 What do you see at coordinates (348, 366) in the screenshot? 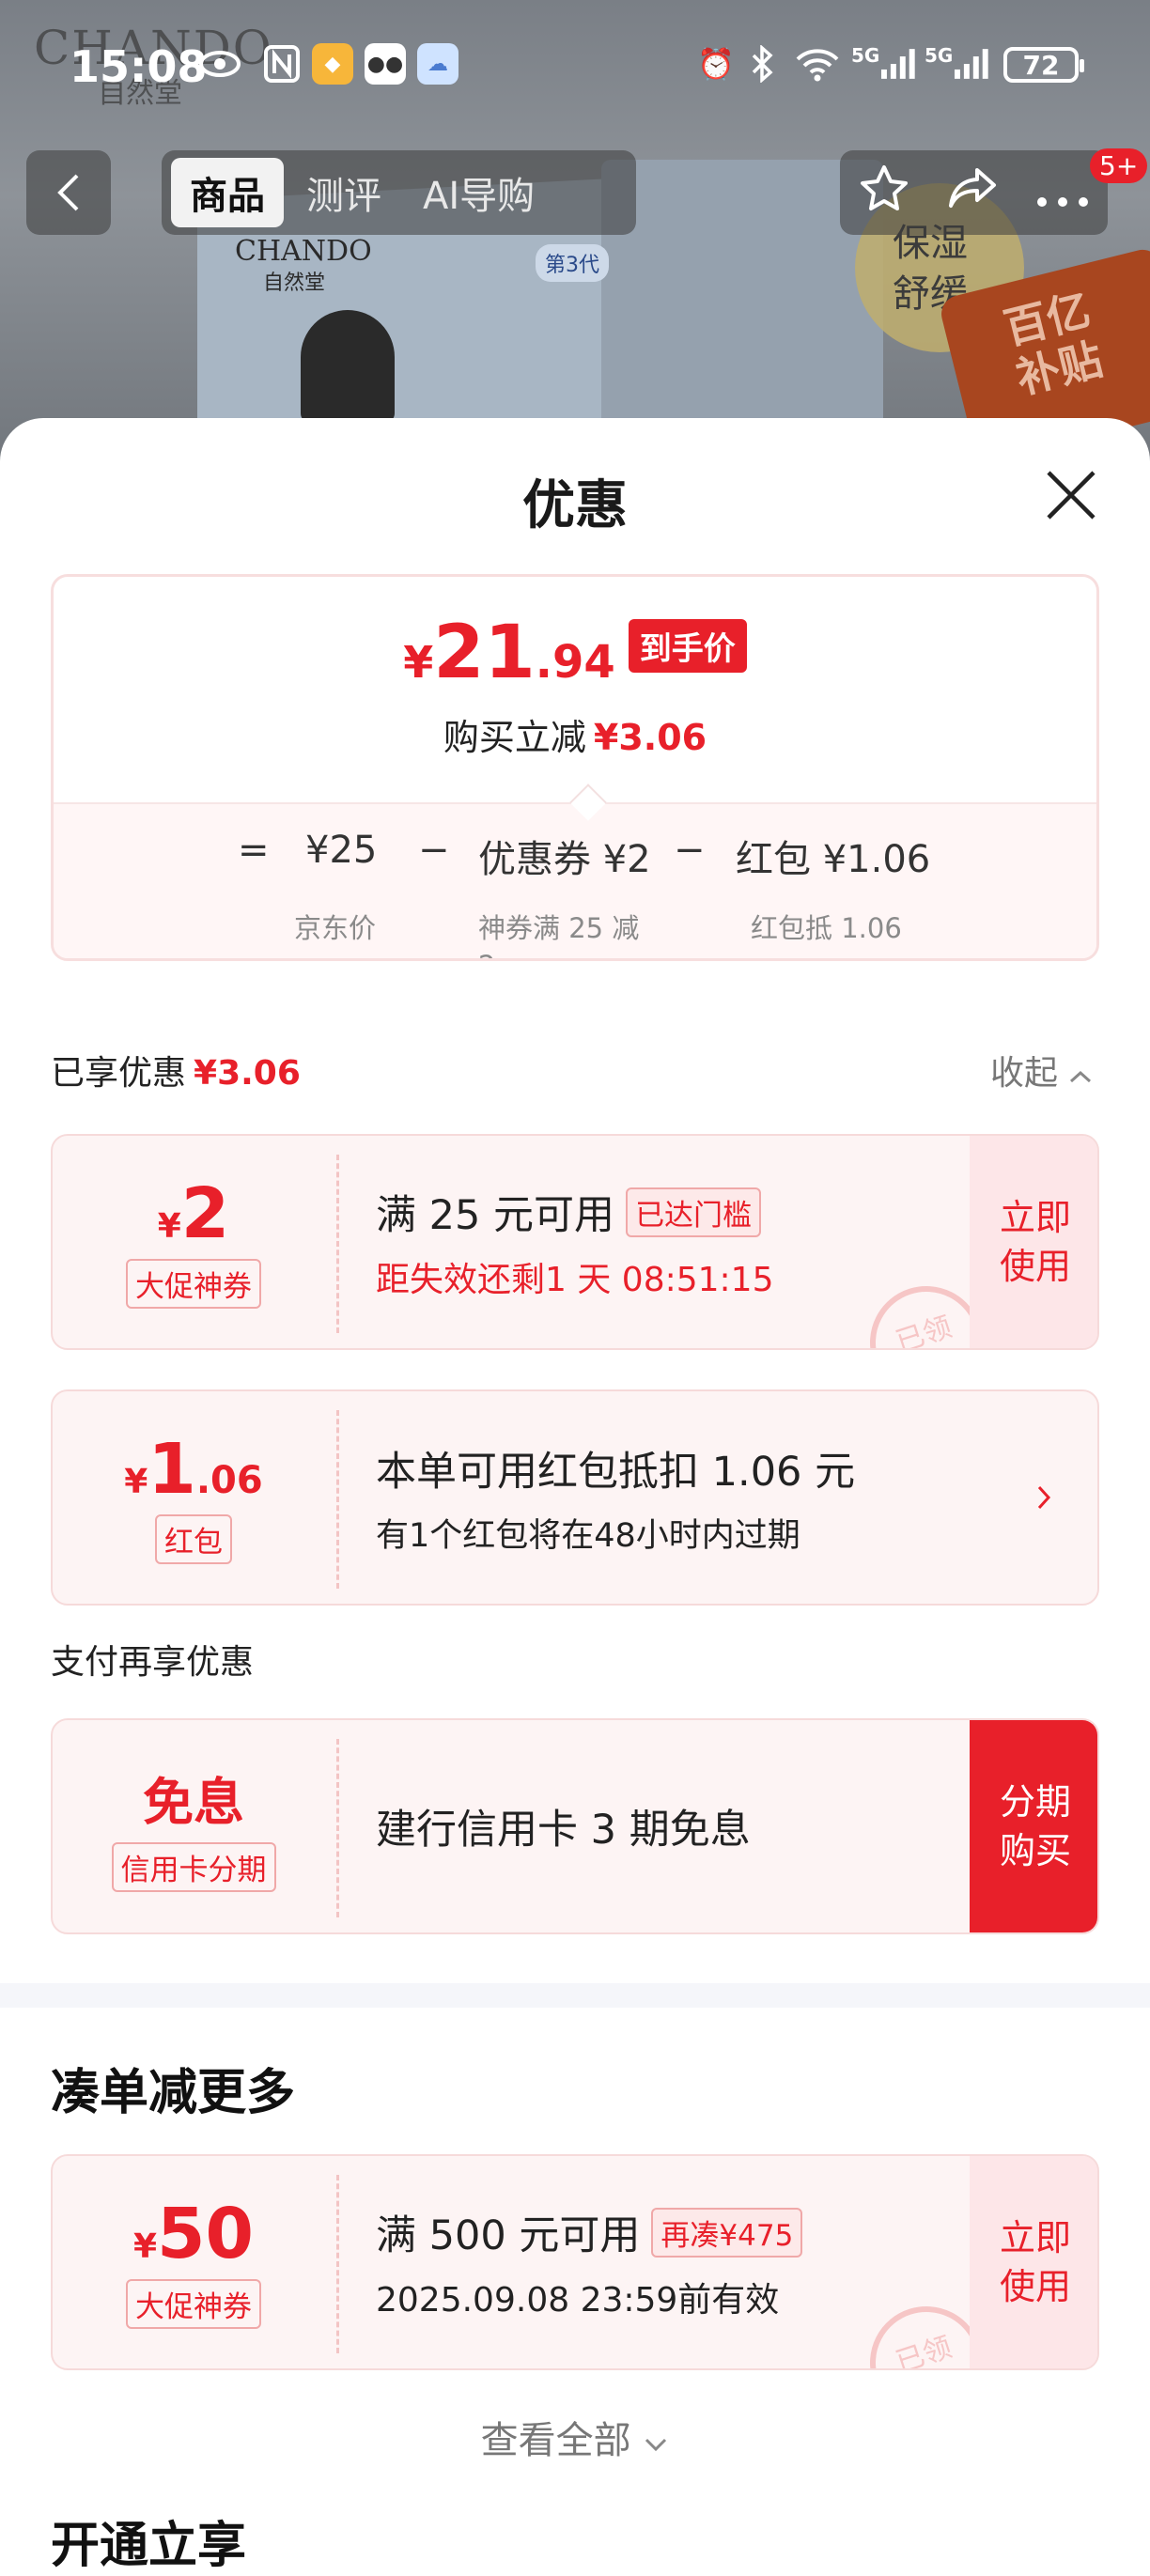
I see `product-illustration` at bounding box center [348, 366].